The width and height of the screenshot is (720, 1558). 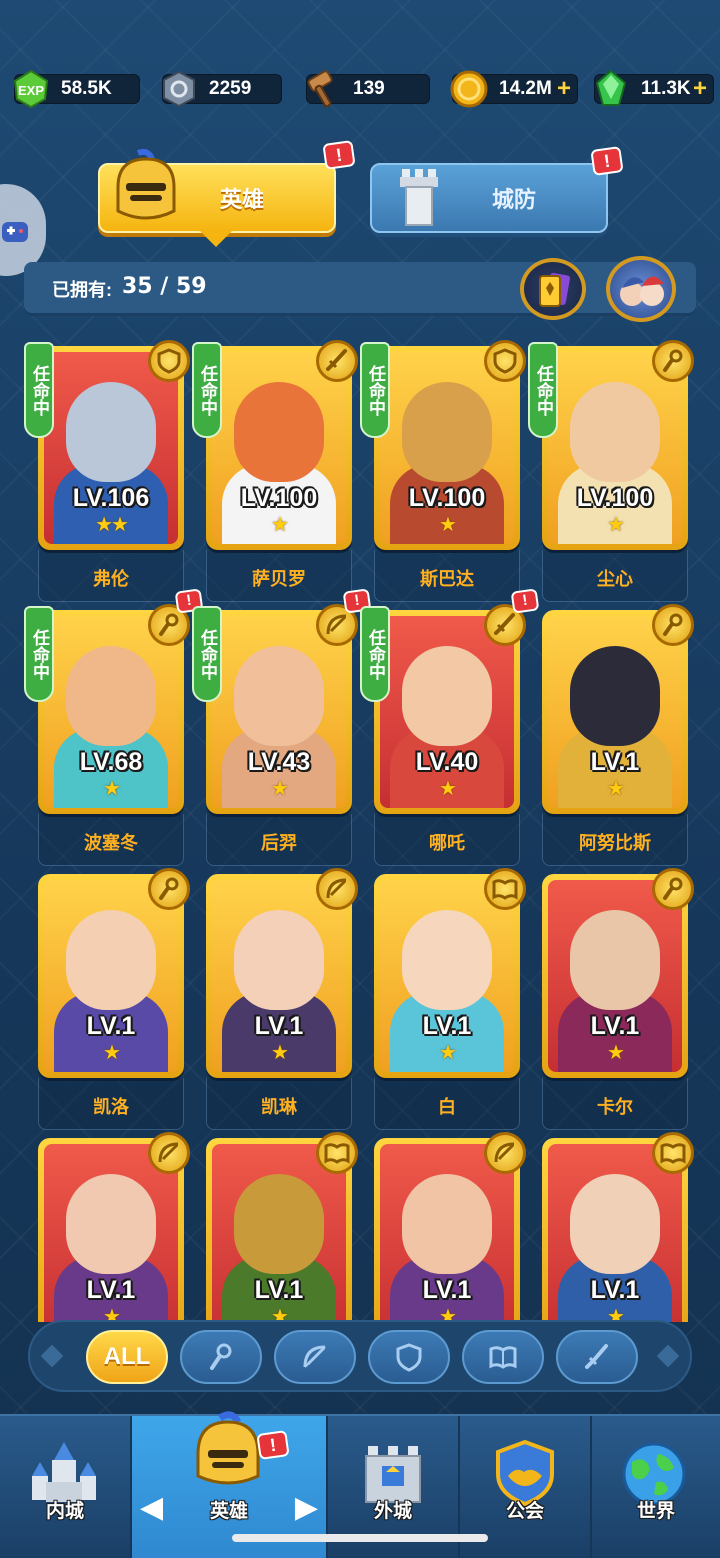 What do you see at coordinates (52, 1356) in the screenshot?
I see `filter-scroll-left-icon` at bounding box center [52, 1356].